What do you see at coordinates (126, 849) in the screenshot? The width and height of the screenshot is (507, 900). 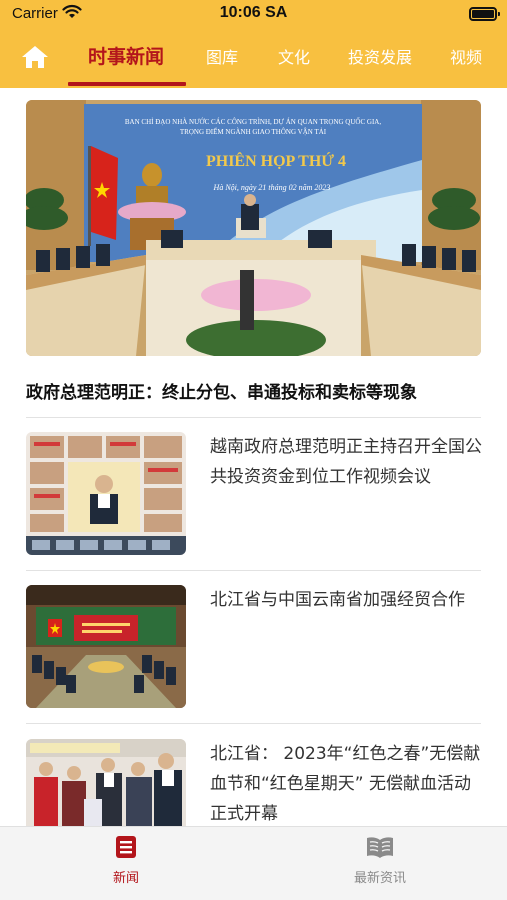 I see `news-icon` at bounding box center [126, 849].